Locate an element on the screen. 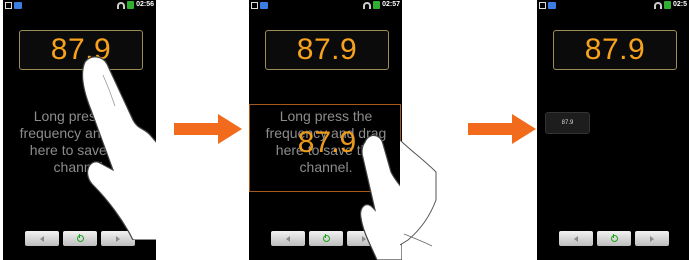 This screenshot has width=689, height=260. saved-channel-button: 87.9 is located at coordinates (567, 123).